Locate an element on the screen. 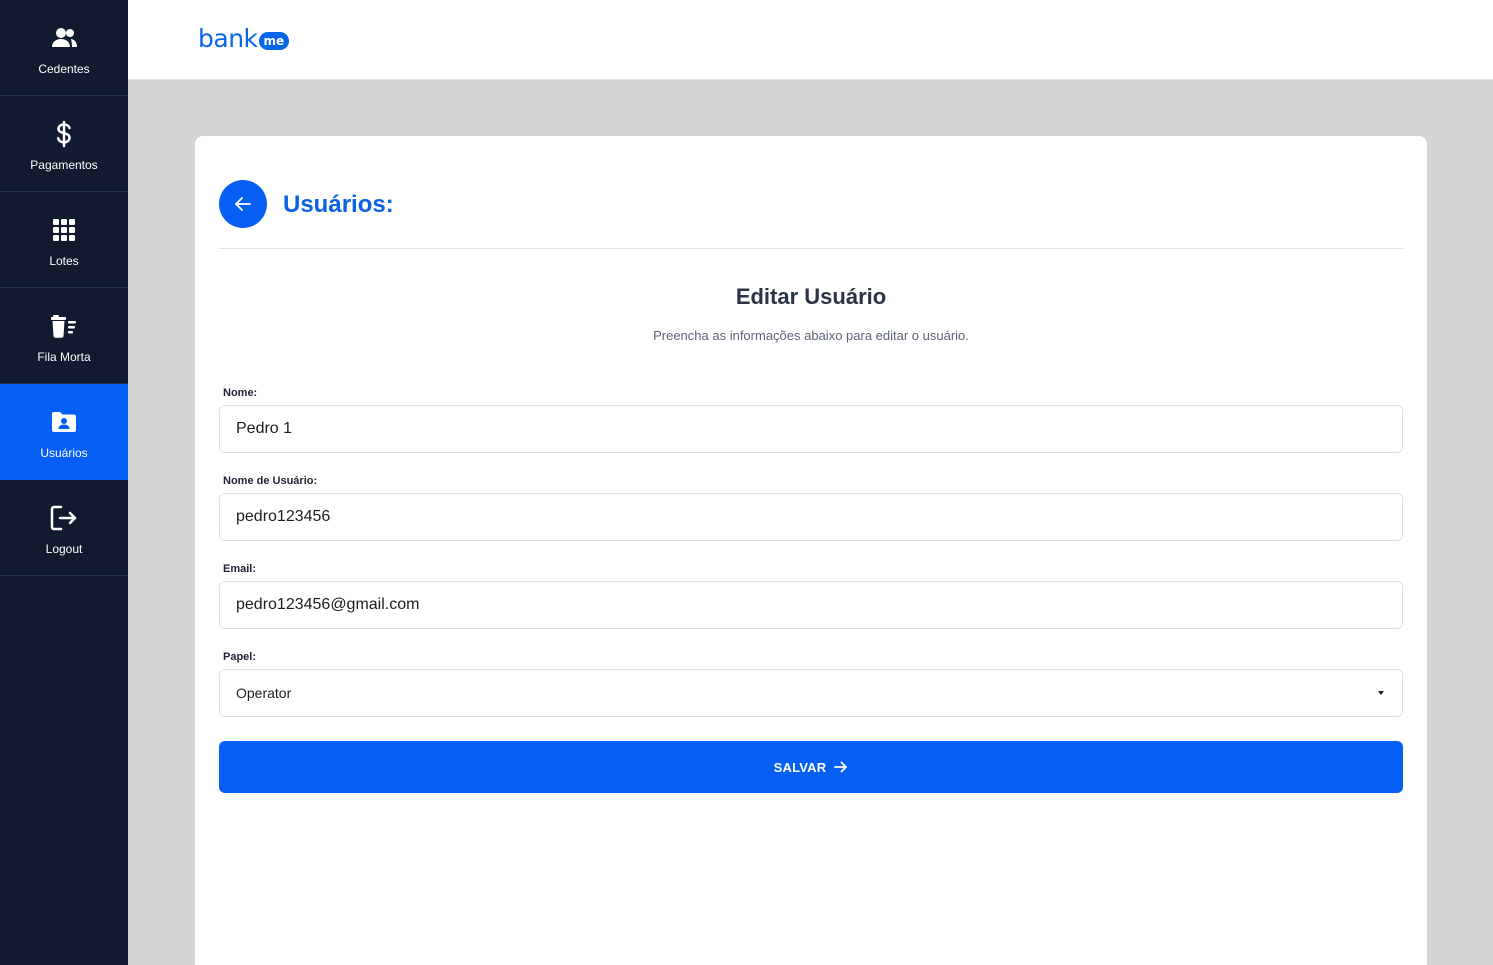 The image size is (1493, 965). name-input is located at coordinates (811, 429).